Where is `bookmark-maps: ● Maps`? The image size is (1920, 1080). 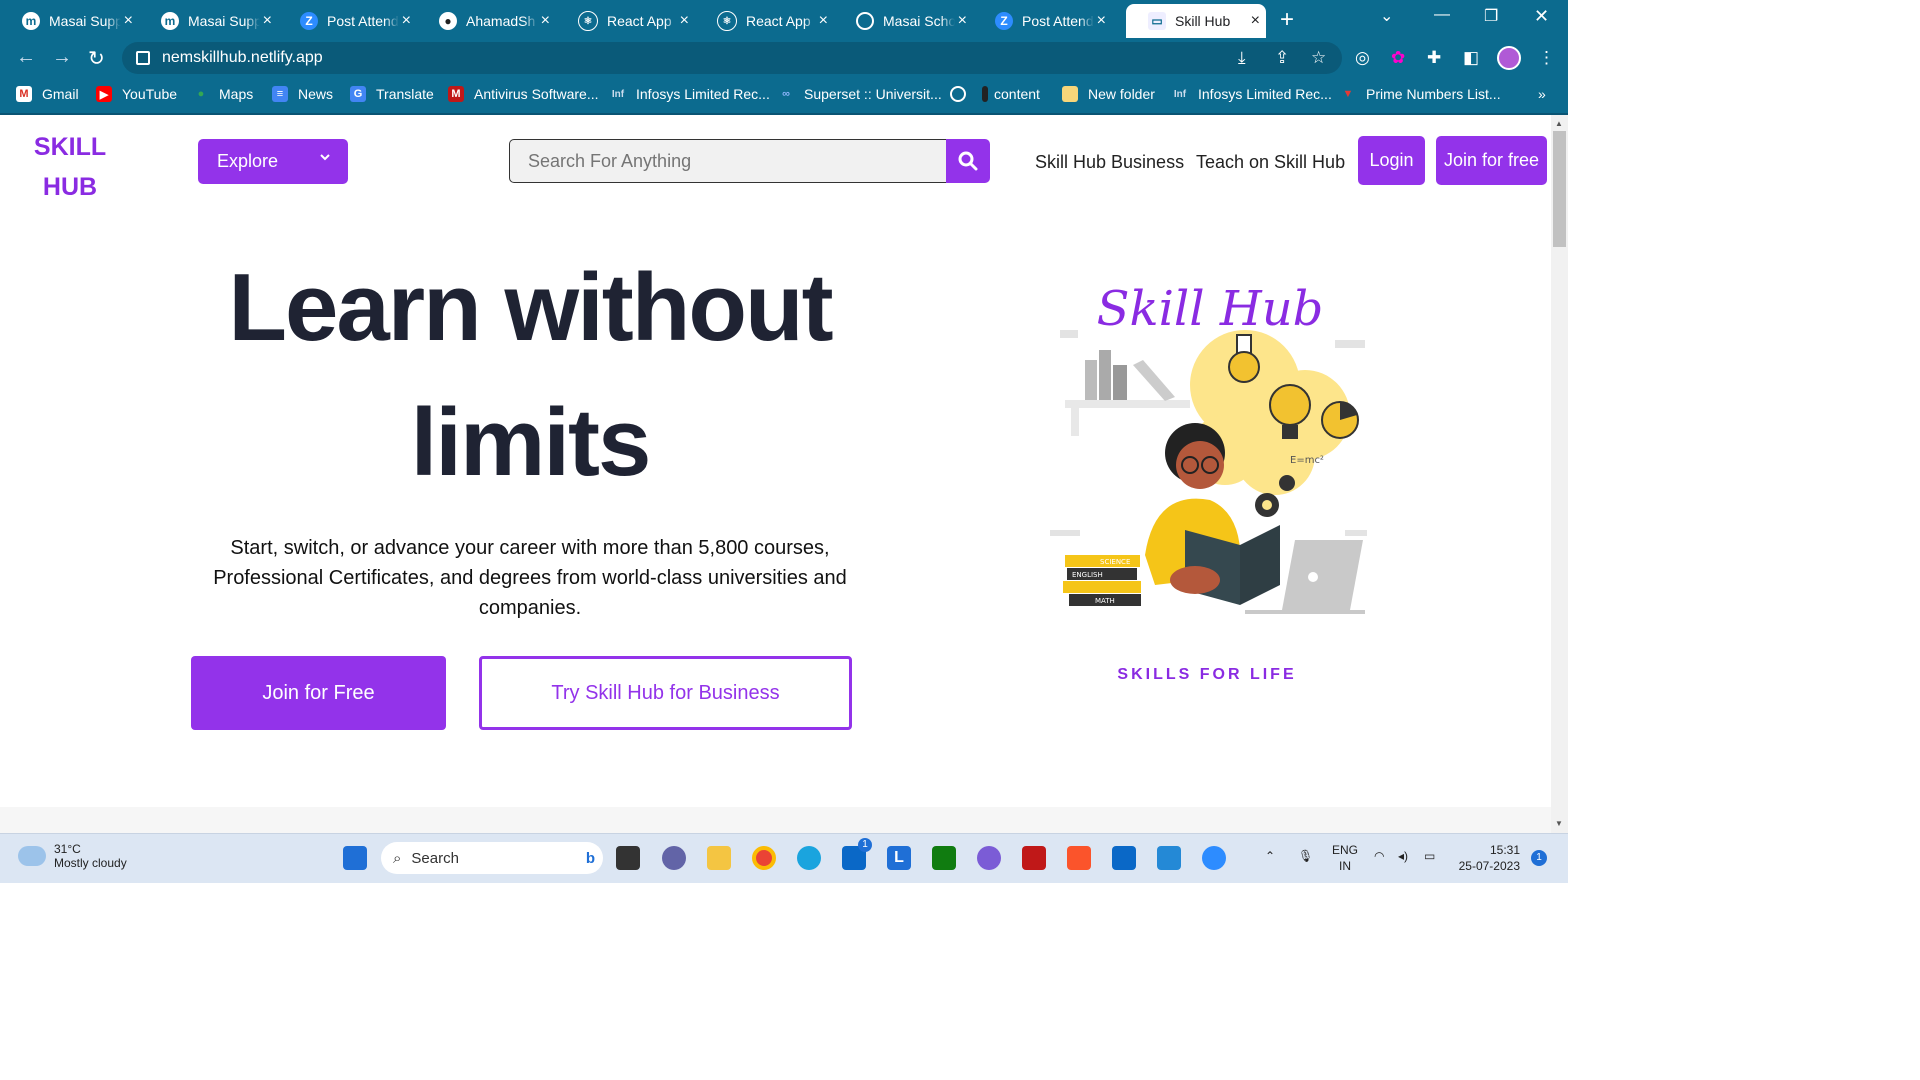 bookmark-maps: ● Maps is located at coordinates (223, 94).